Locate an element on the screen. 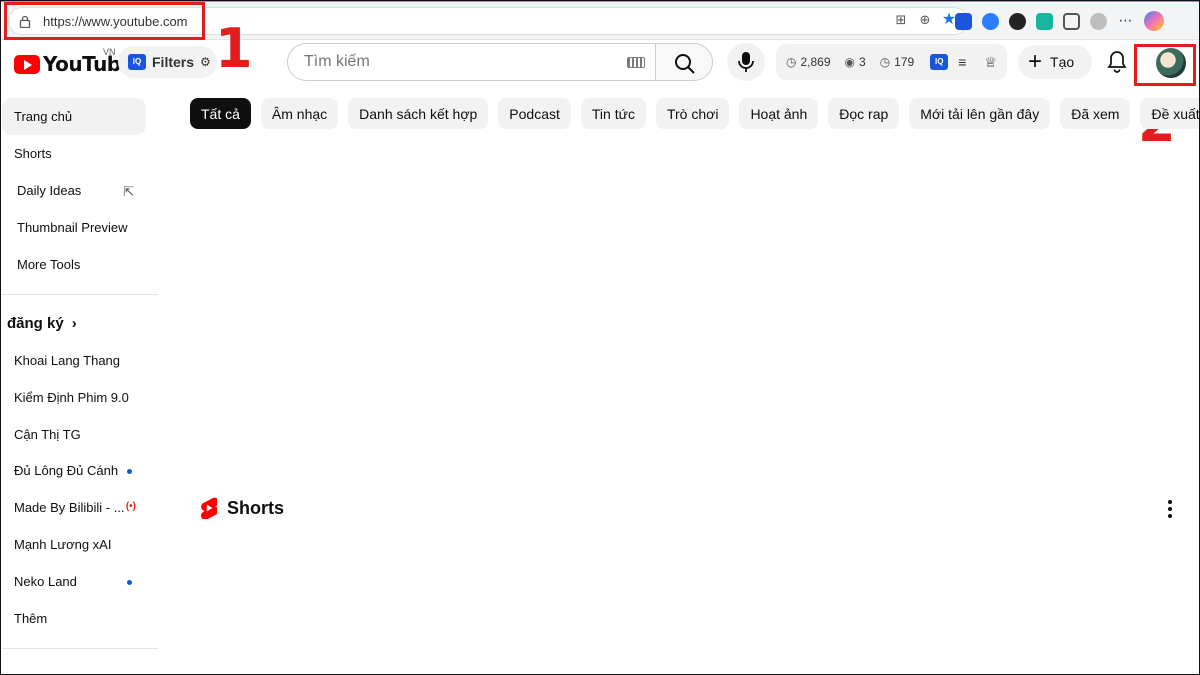 Image resolution: width=1200 pixels, height=675 pixels. subscriptions-heading-label: đăng ký is located at coordinates (35, 323).